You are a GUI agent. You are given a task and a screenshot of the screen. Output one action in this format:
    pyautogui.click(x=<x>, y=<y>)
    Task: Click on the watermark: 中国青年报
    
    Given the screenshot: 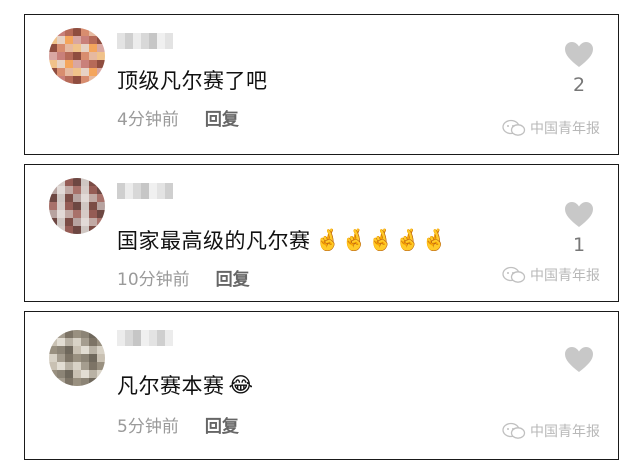 What is the action you would take?
    pyautogui.click(x=551, y=275)
    